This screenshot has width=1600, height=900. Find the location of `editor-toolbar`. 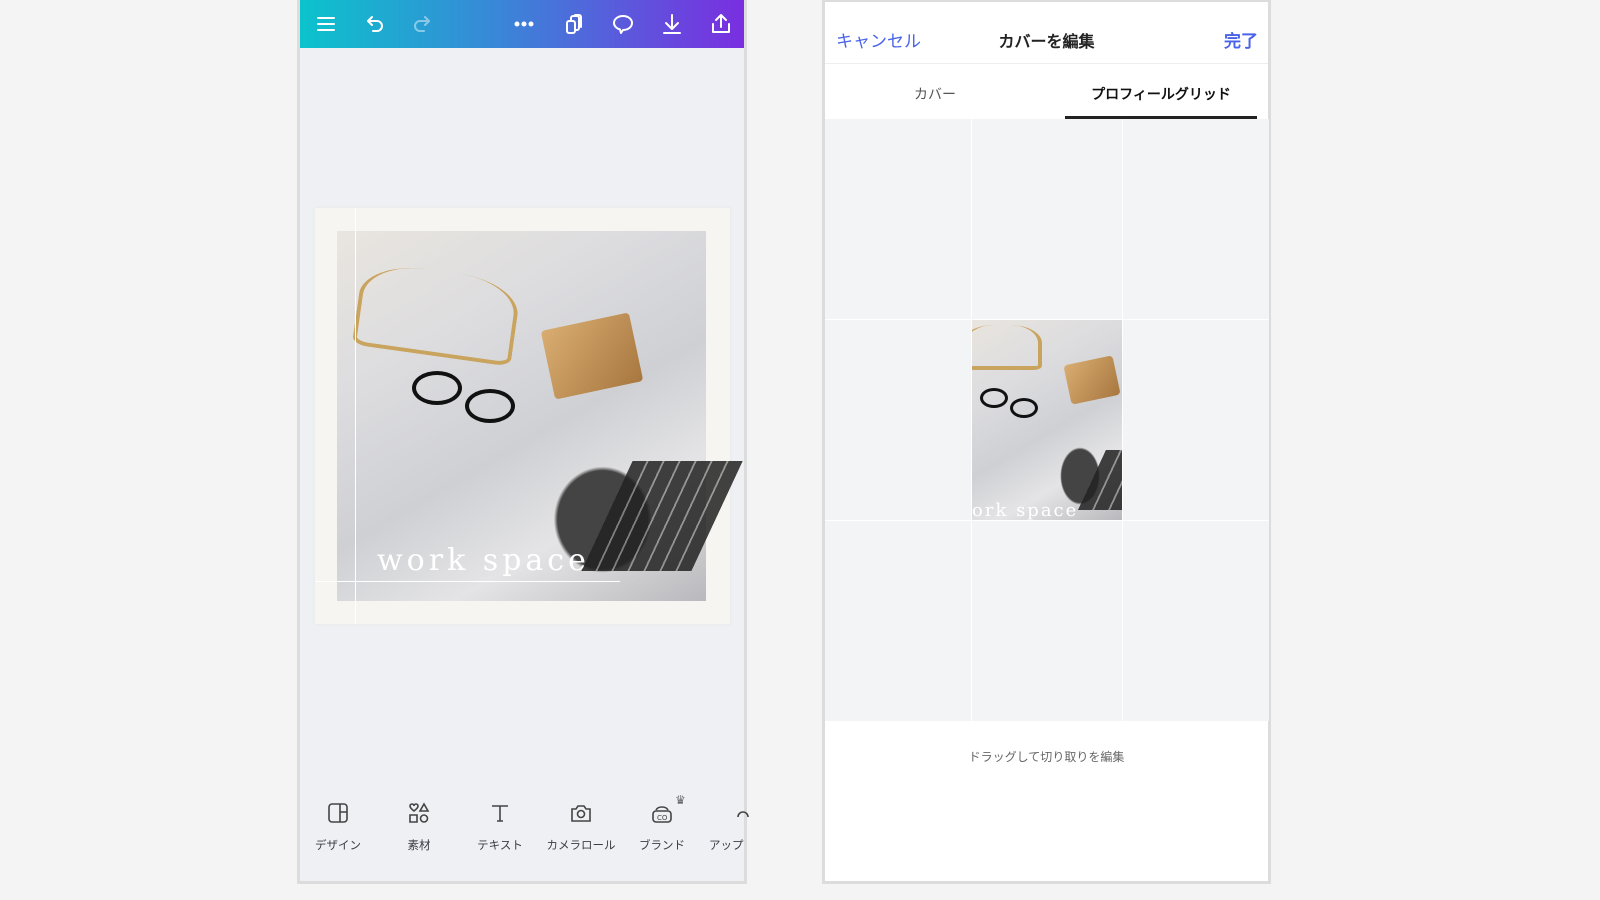

editor-toolbar is located at coordinates (522, 24).